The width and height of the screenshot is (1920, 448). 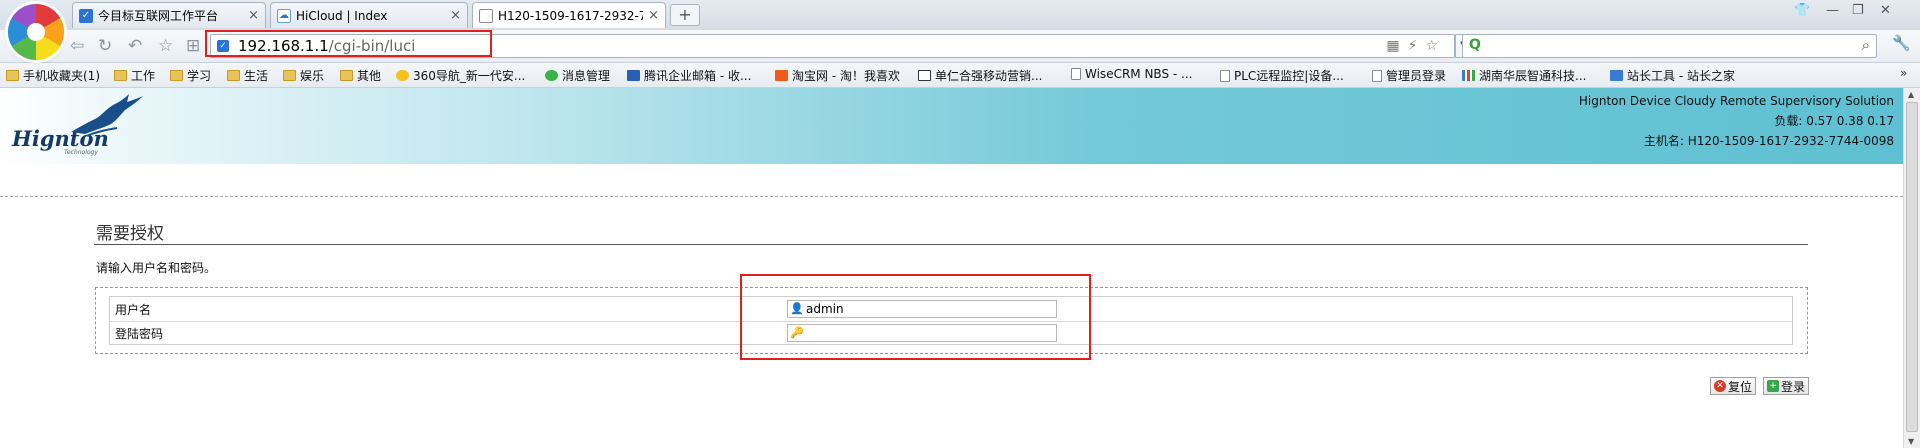 What do you see at coordinates (156, 268) in the screenshot?
I see `page-description: 请输入用户名和密码。` at bounding box center [156, 268].